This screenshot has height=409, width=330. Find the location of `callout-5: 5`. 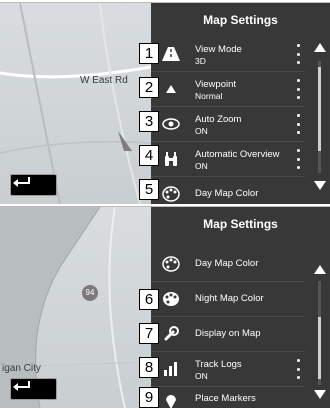

callout-5: 5 is located at coordinates (149, 189).